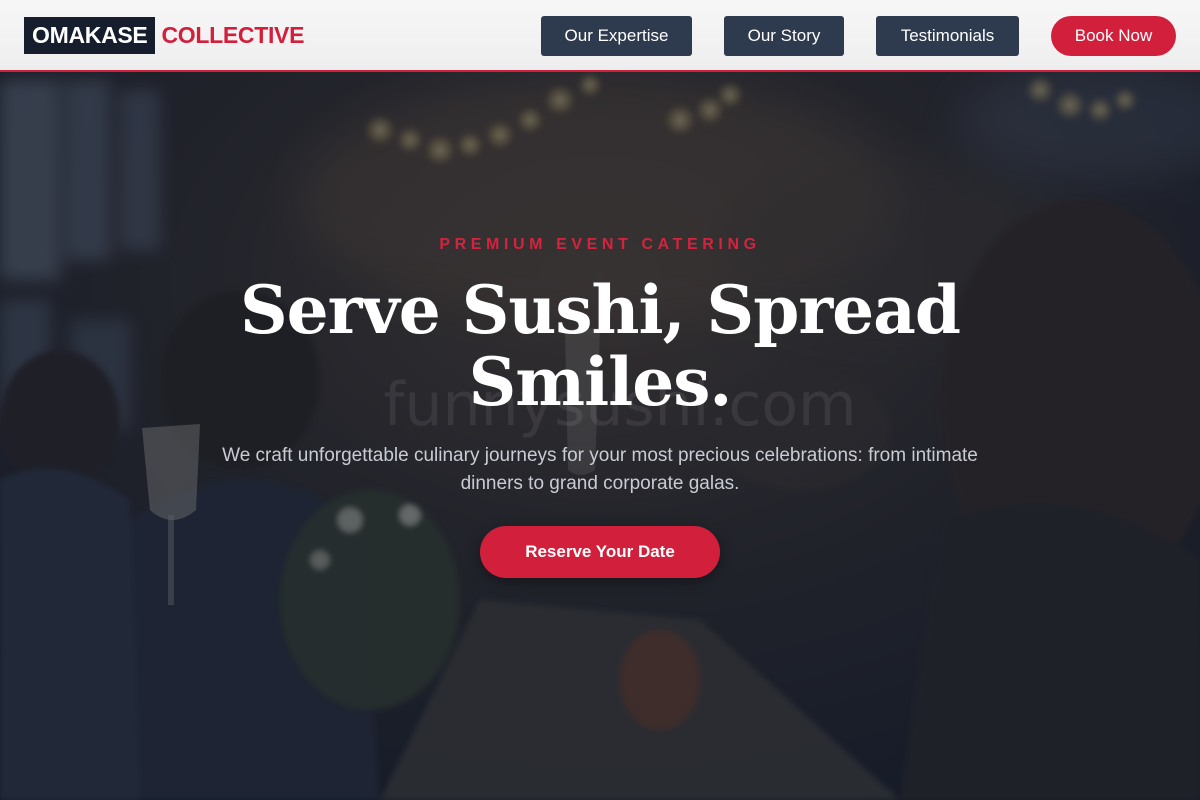  I want to click on reserve-your-date-button: Reserve Your Date, so click(600, 552).